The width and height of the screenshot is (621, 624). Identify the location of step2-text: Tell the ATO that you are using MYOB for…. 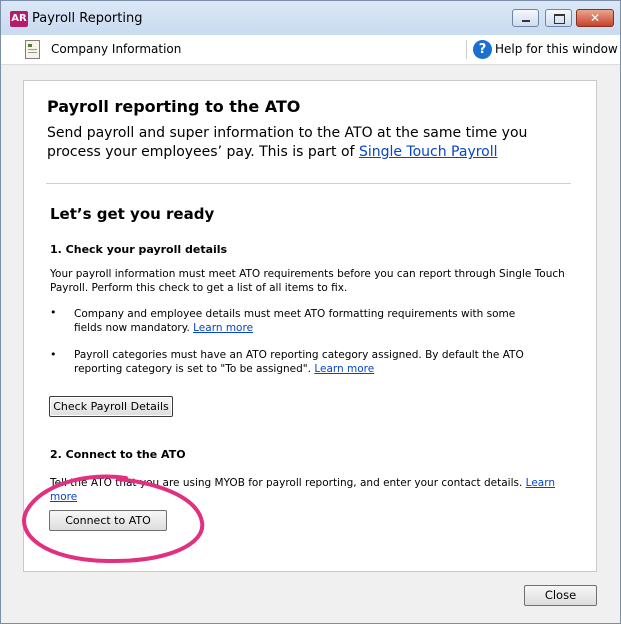
(288, 483).